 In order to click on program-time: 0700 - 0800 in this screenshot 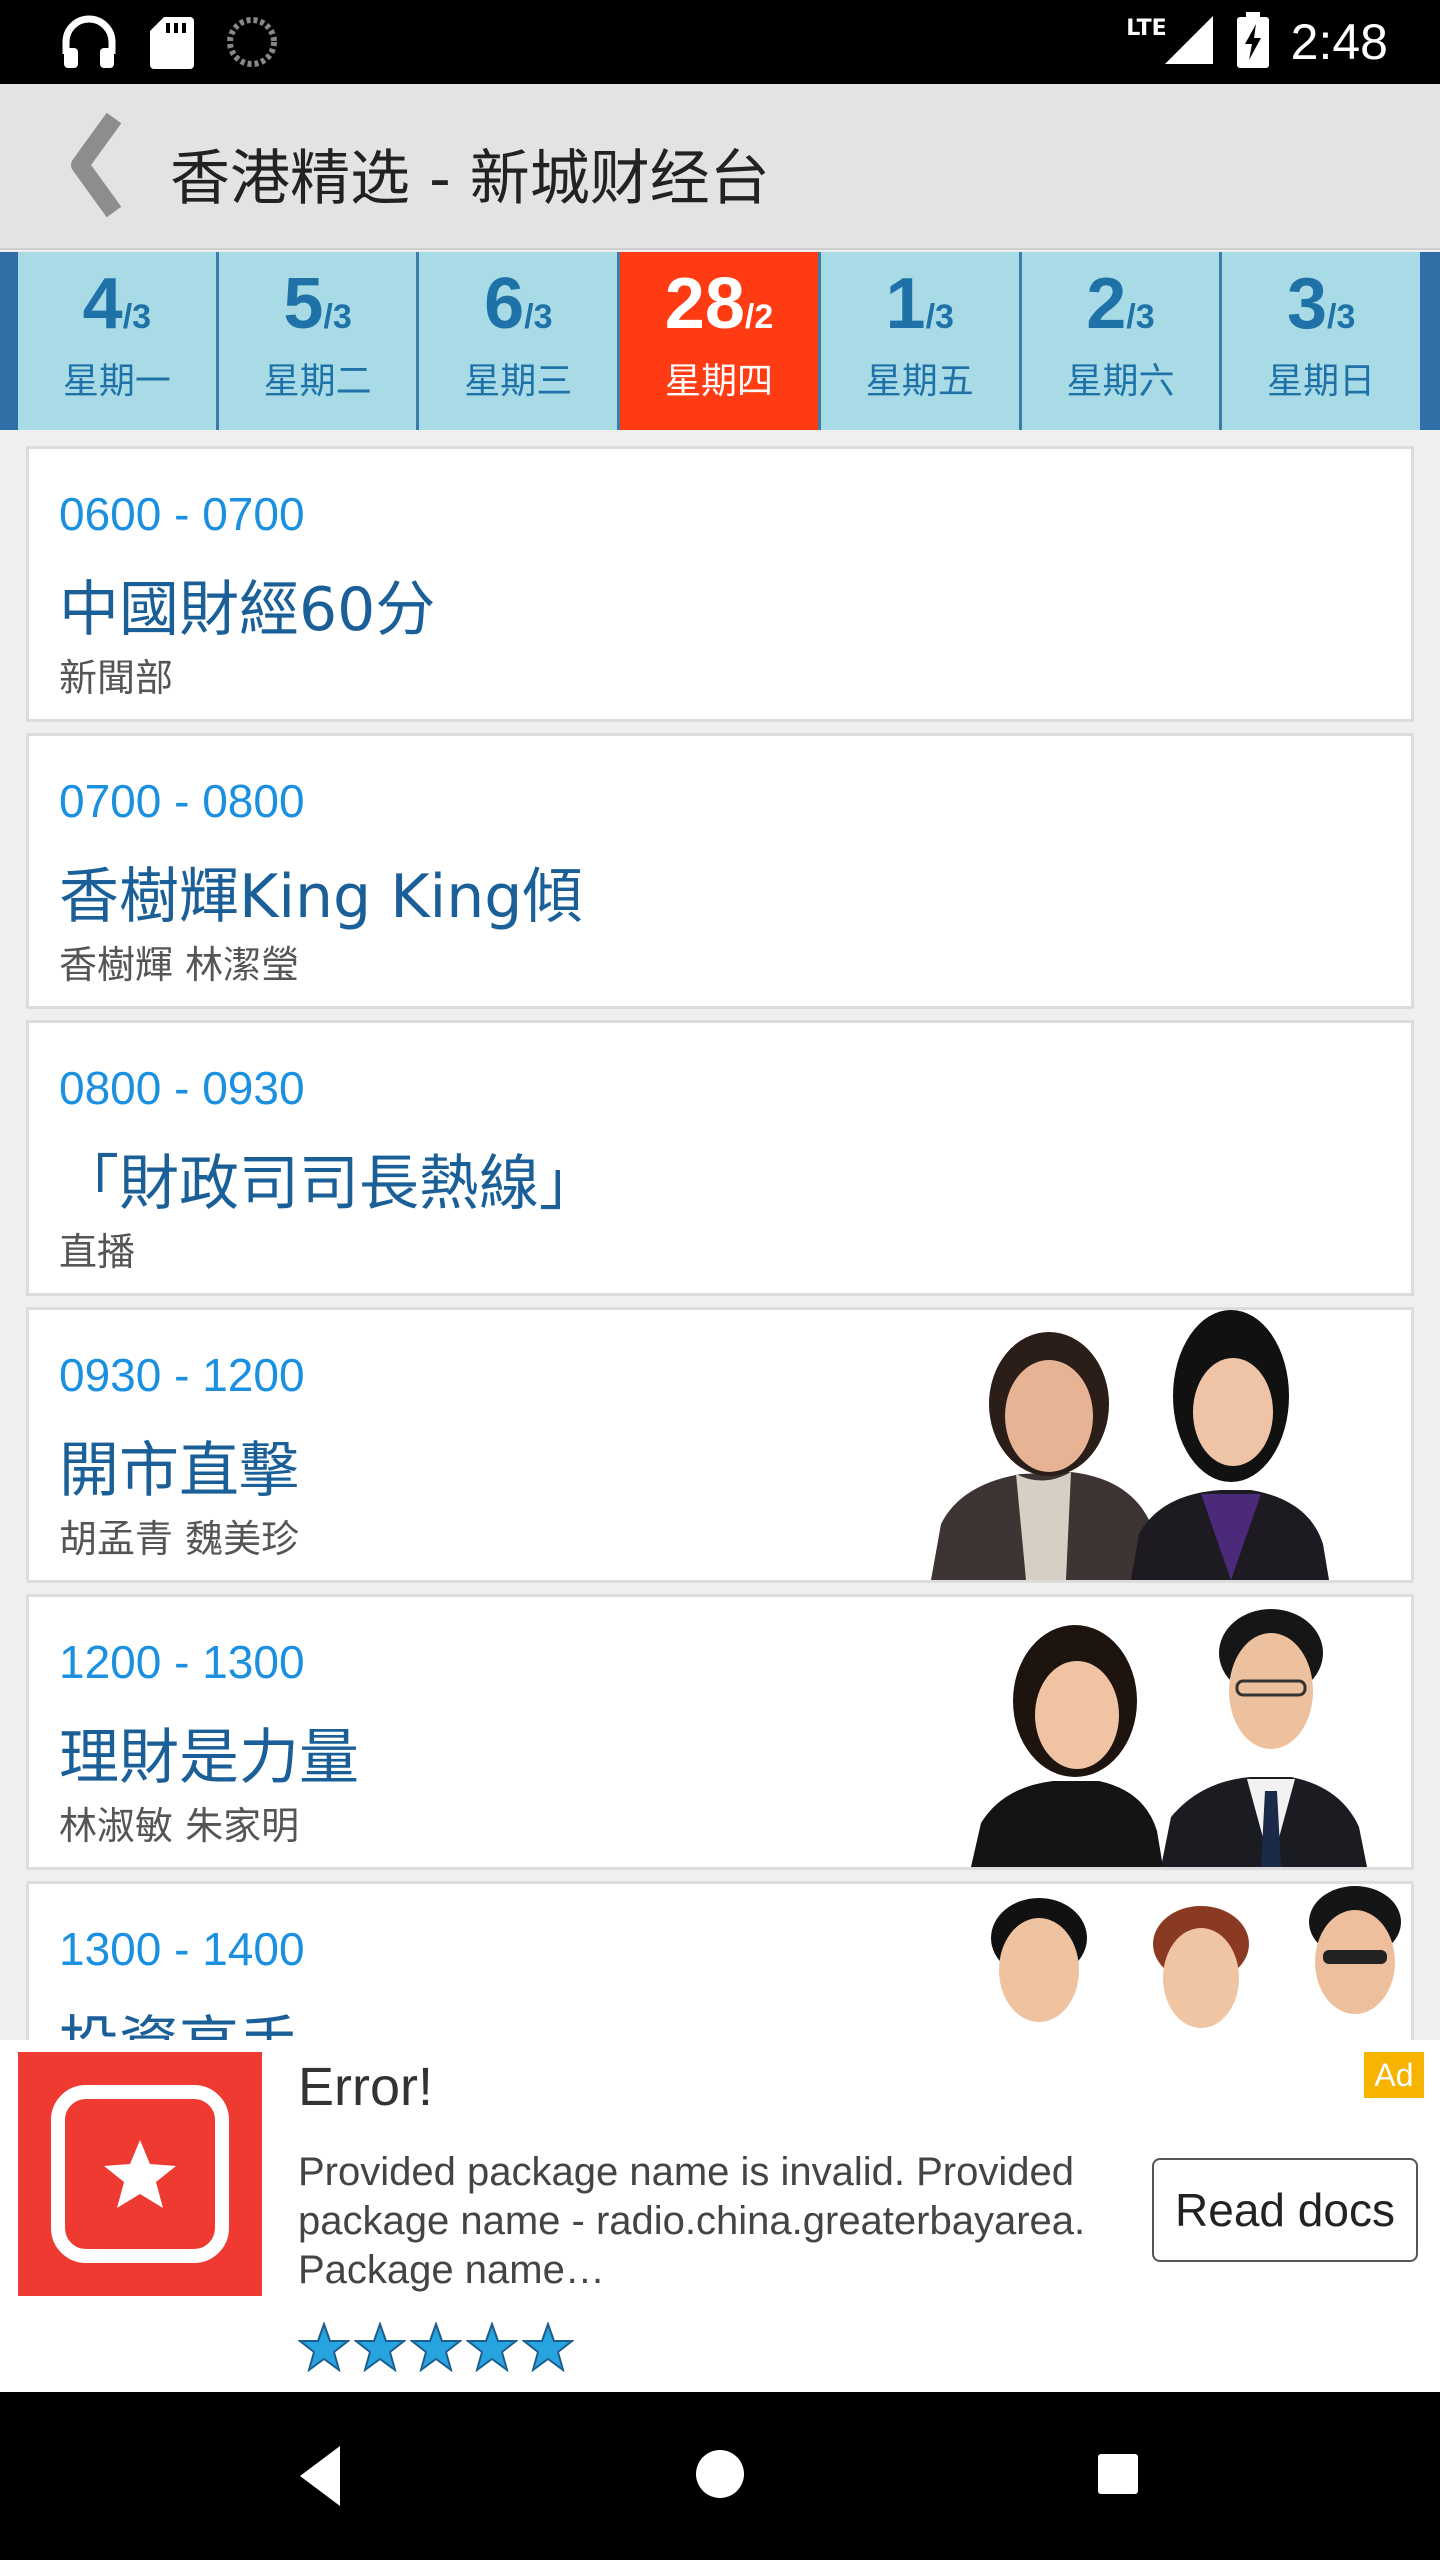, I will do `click(182, 801)`.